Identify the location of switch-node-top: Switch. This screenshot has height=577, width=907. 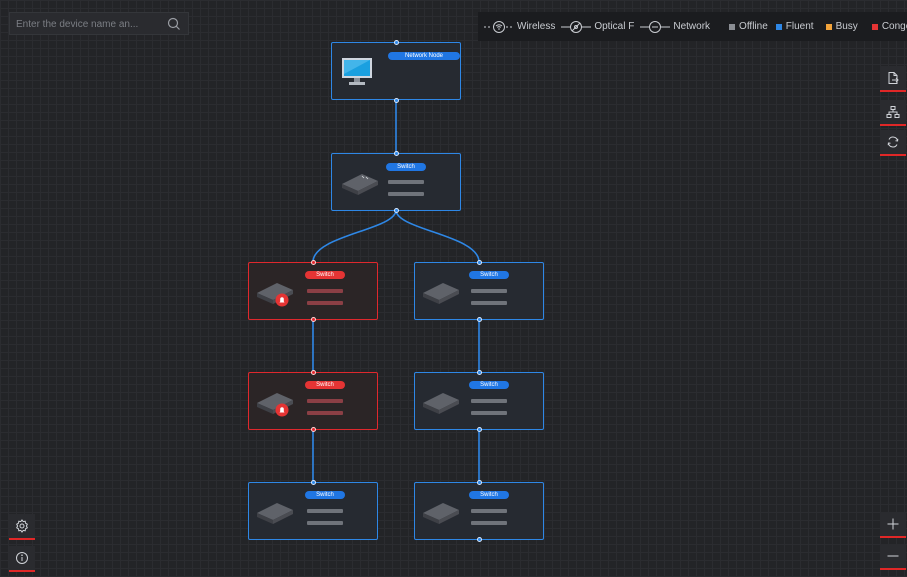
(396, 182).